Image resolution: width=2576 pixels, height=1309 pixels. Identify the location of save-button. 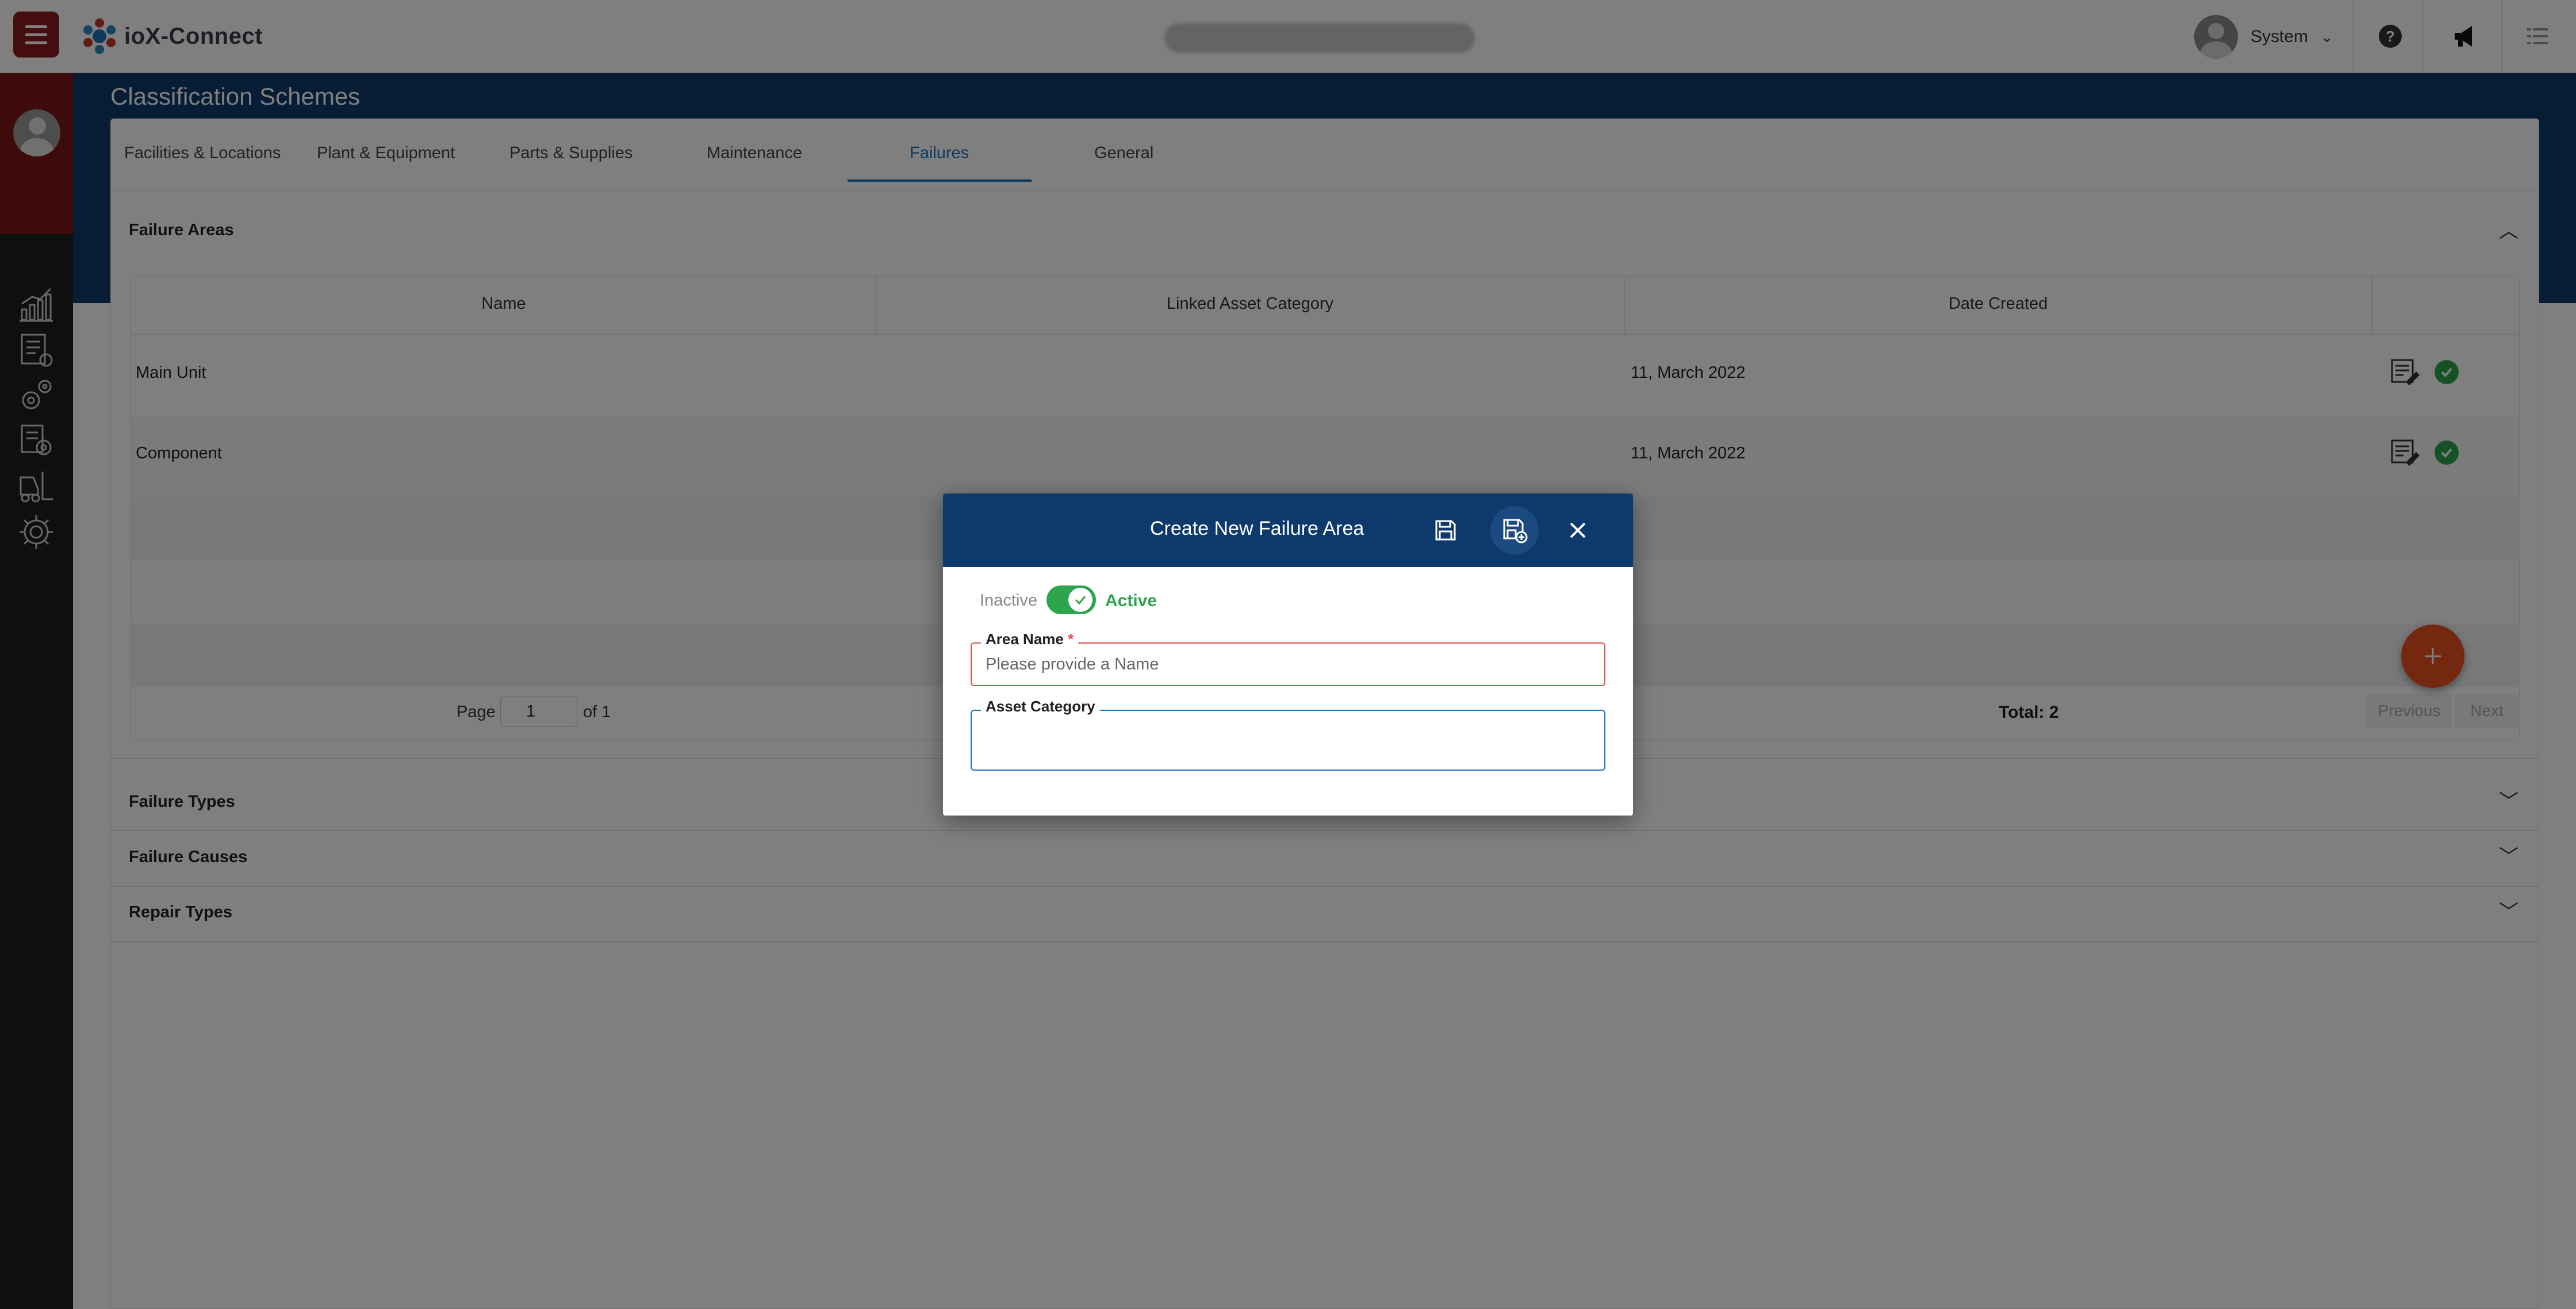
(1445, 530).